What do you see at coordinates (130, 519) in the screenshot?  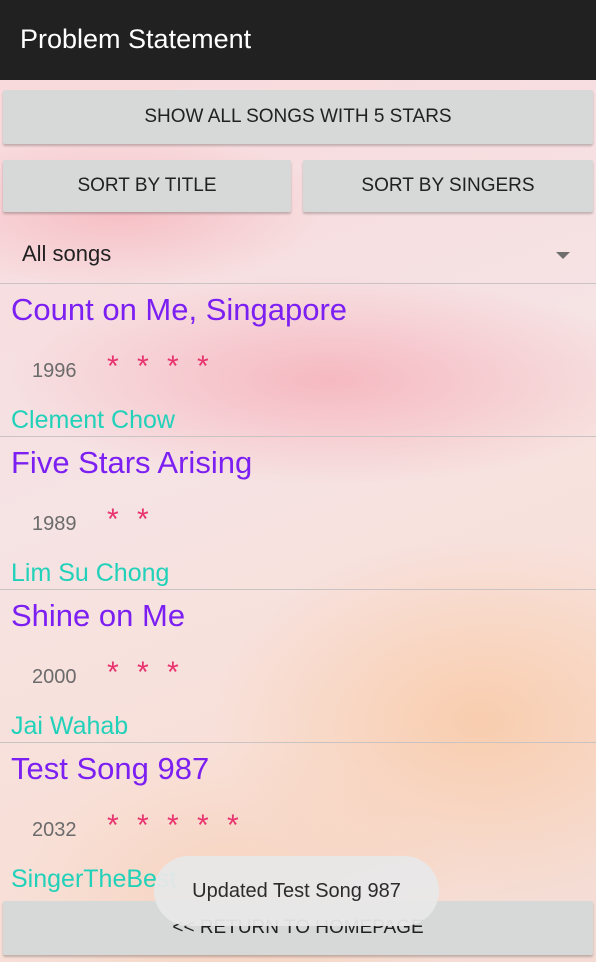 I see `song-stars: * *` at bounding box center [130, 519].